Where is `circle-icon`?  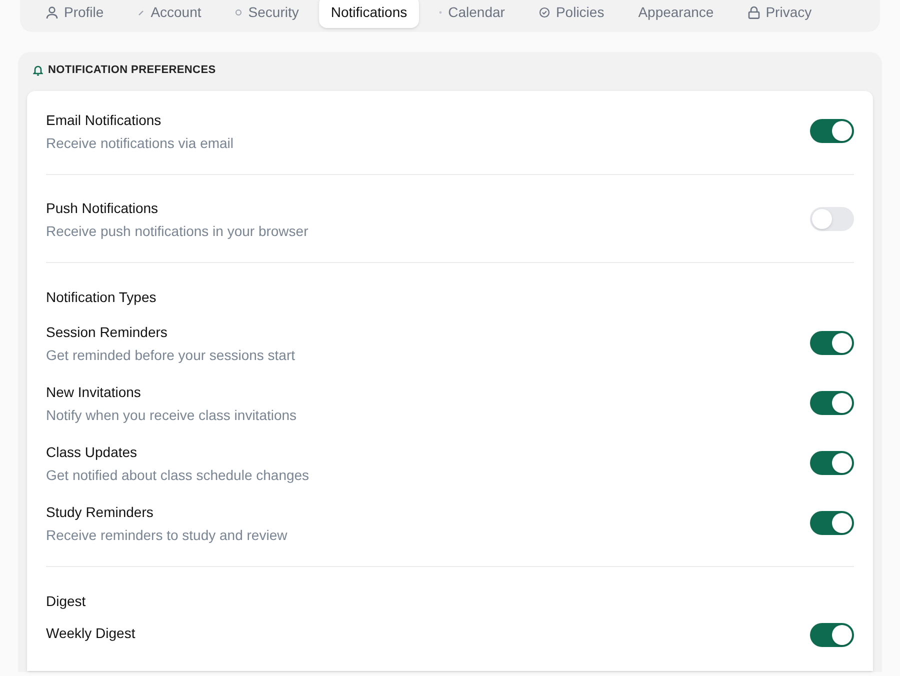 circle-icon is located at coordinates (238, 12).